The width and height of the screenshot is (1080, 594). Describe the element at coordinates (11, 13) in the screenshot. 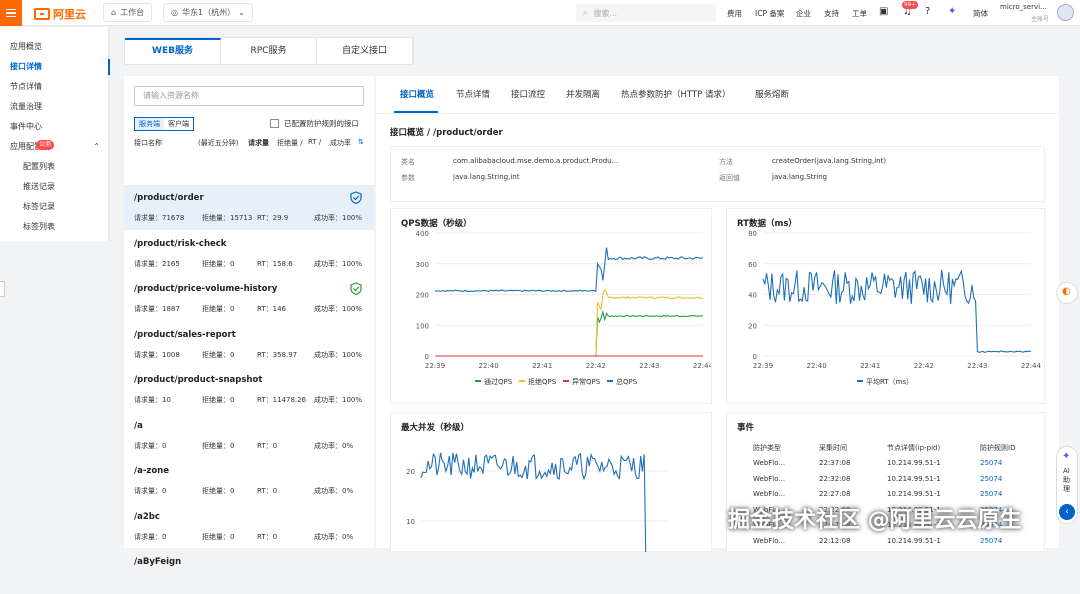

I see `menu-icon` at that location.